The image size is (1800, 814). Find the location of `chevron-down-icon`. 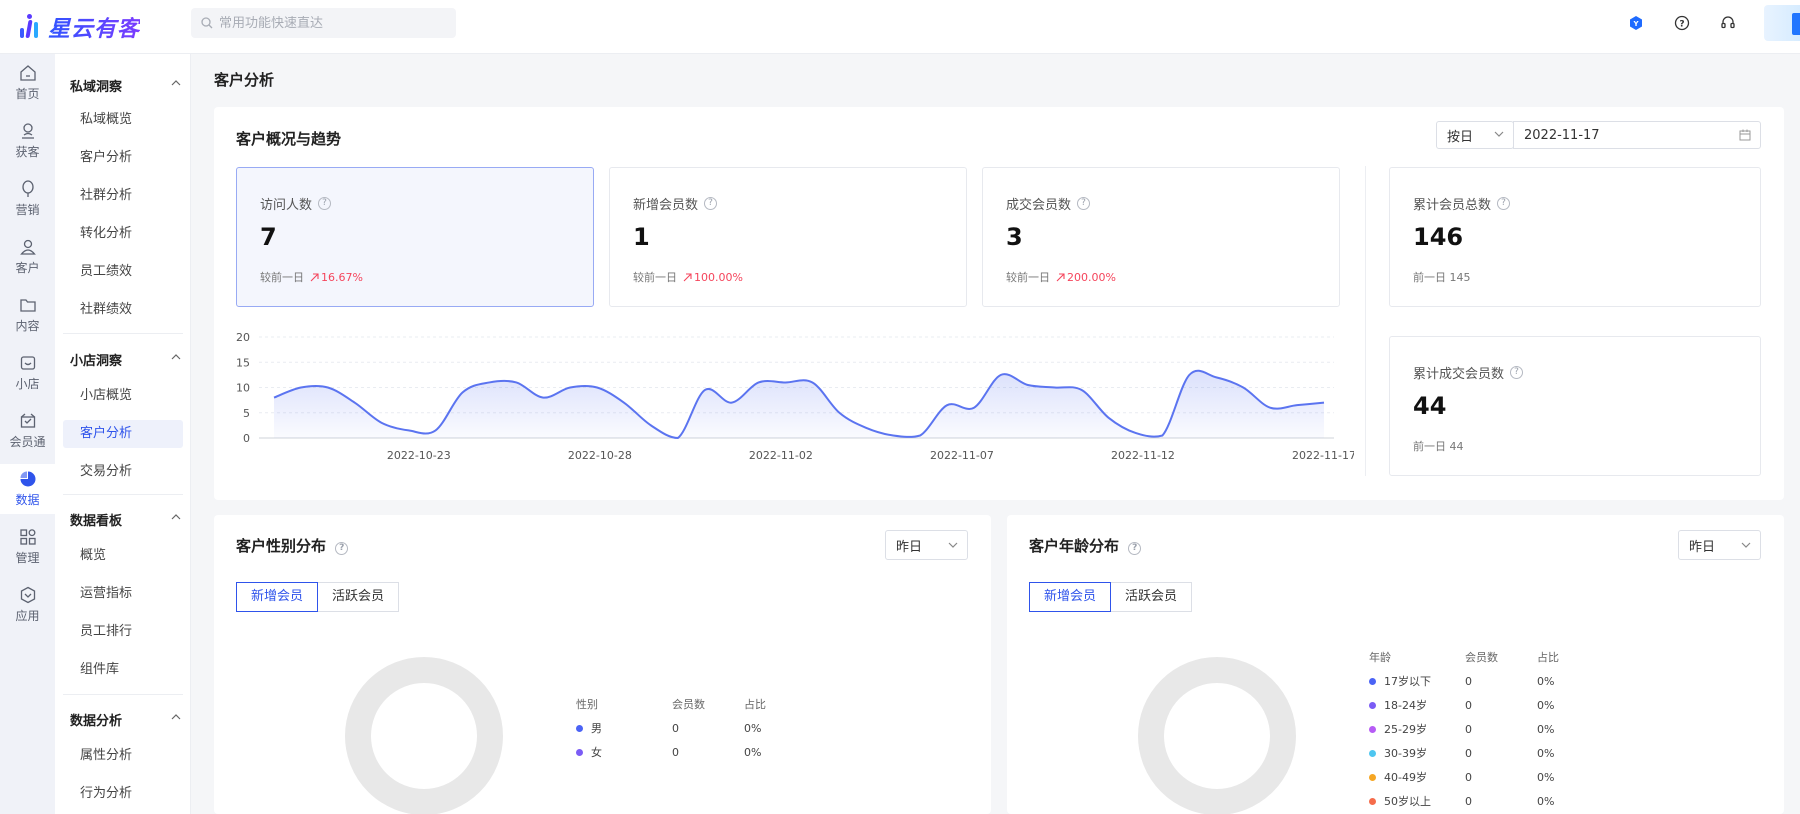

chevron-down-icon is located at coordinates (1499, 134).